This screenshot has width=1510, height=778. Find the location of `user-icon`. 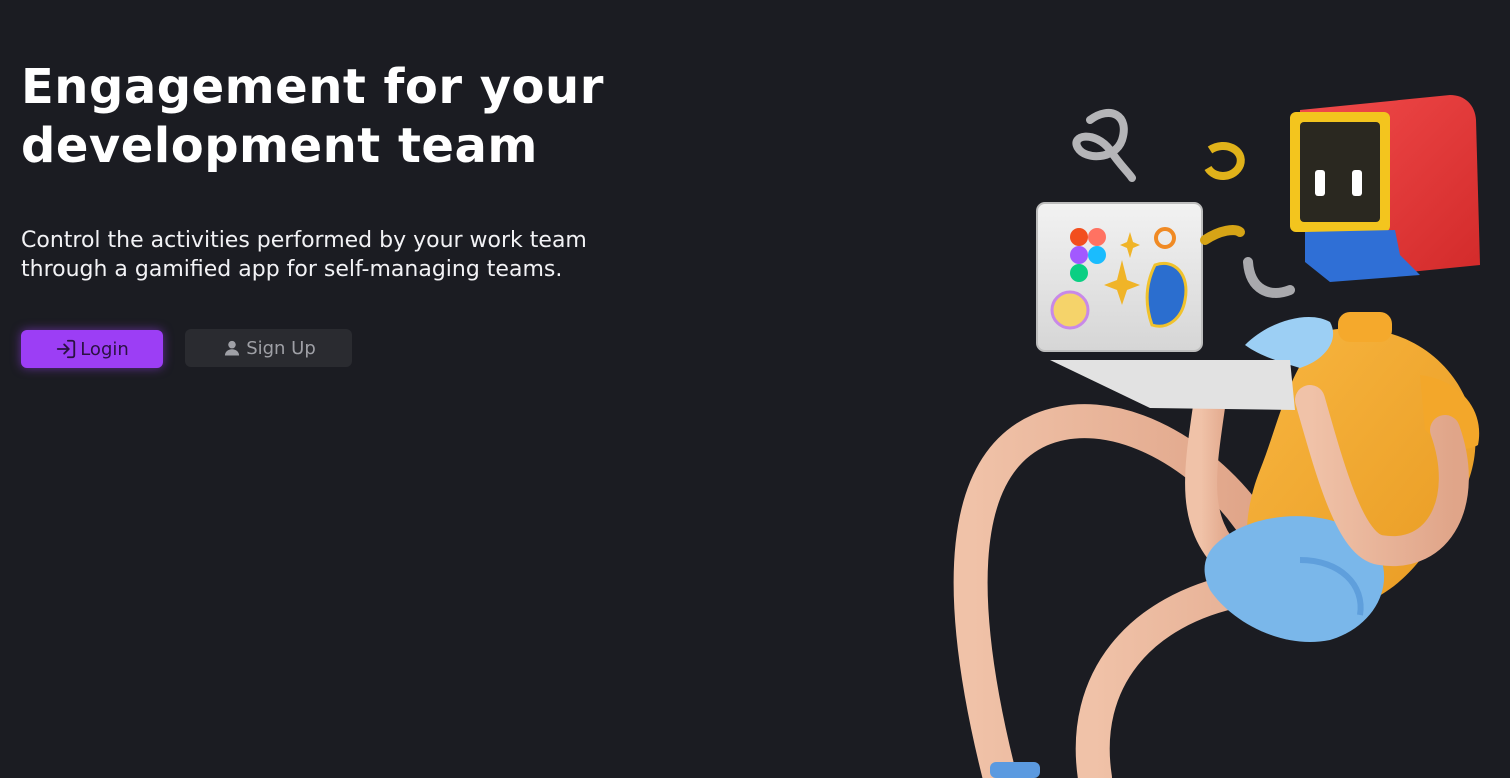

user-icon is located at coordinates (232, 348).